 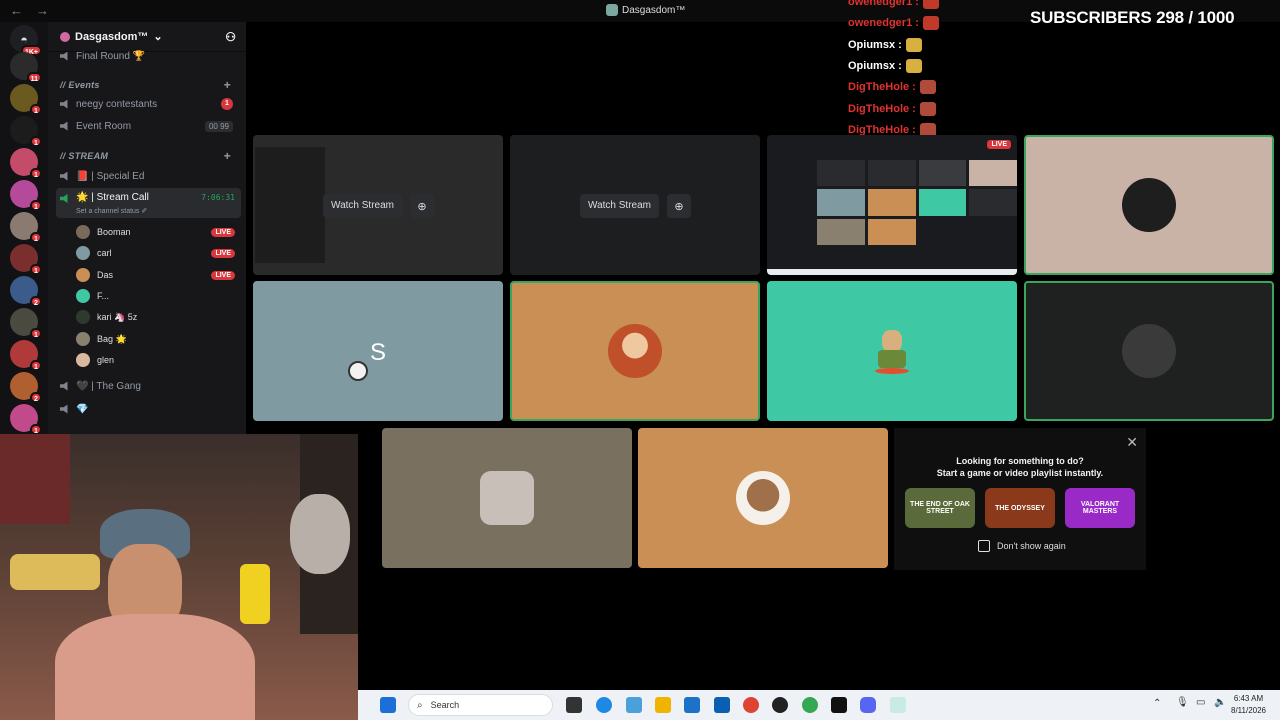 What do you see at coordinates (780, 705) in the screenshot?
I see `obs-icon` at bounding box center [780, 705].